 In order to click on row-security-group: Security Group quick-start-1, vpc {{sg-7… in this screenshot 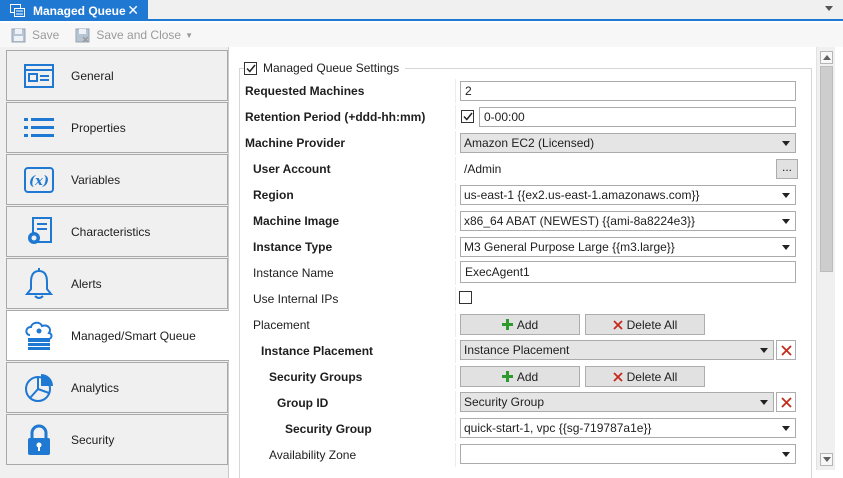, I will do `click(523, 429)`.